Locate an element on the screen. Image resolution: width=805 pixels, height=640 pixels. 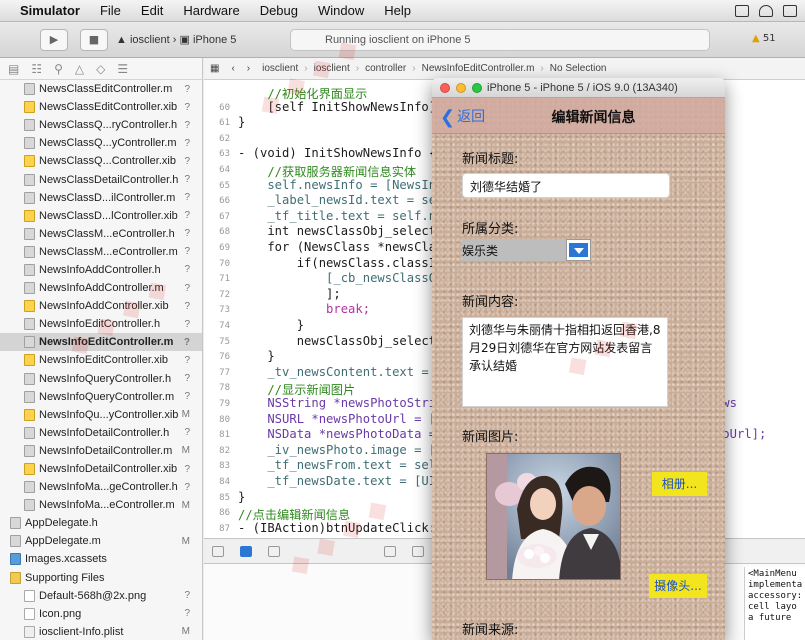
file-row: NewsClassD...ilController.m? is located at coordinates (101, 198).